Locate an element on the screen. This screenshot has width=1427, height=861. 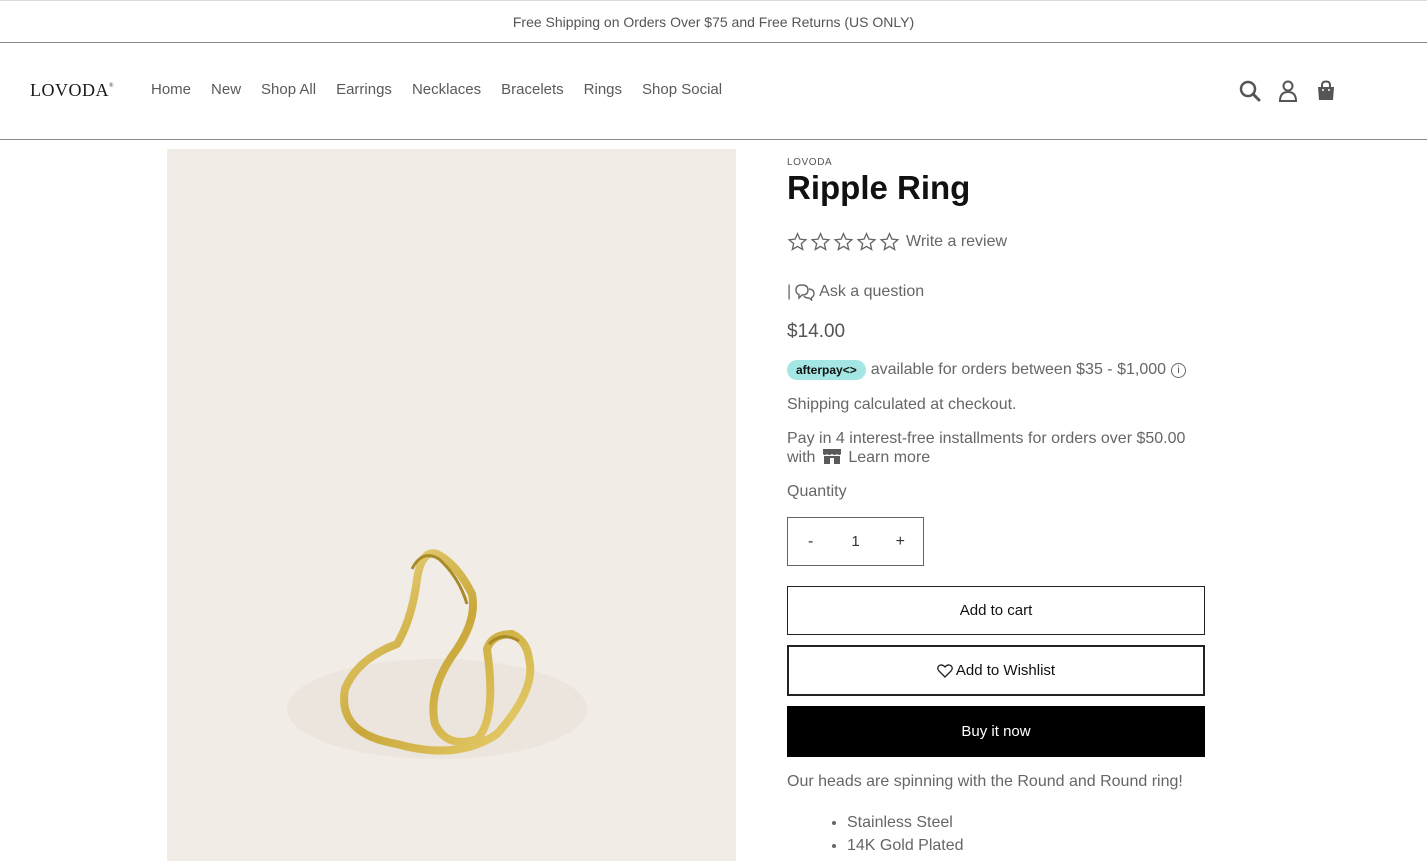
quantity-label: Quantity is located at coordinates (817, 492).